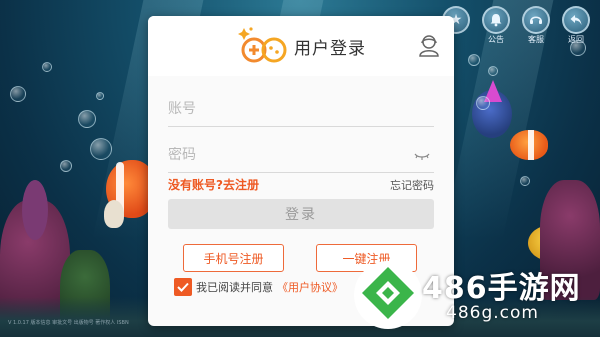 Image resolution: width=600 pixels, height=337 pixels. Describe the element at coordinates (262, 46) in the screenshot. I see `gamepad-logo-icon` at that location.